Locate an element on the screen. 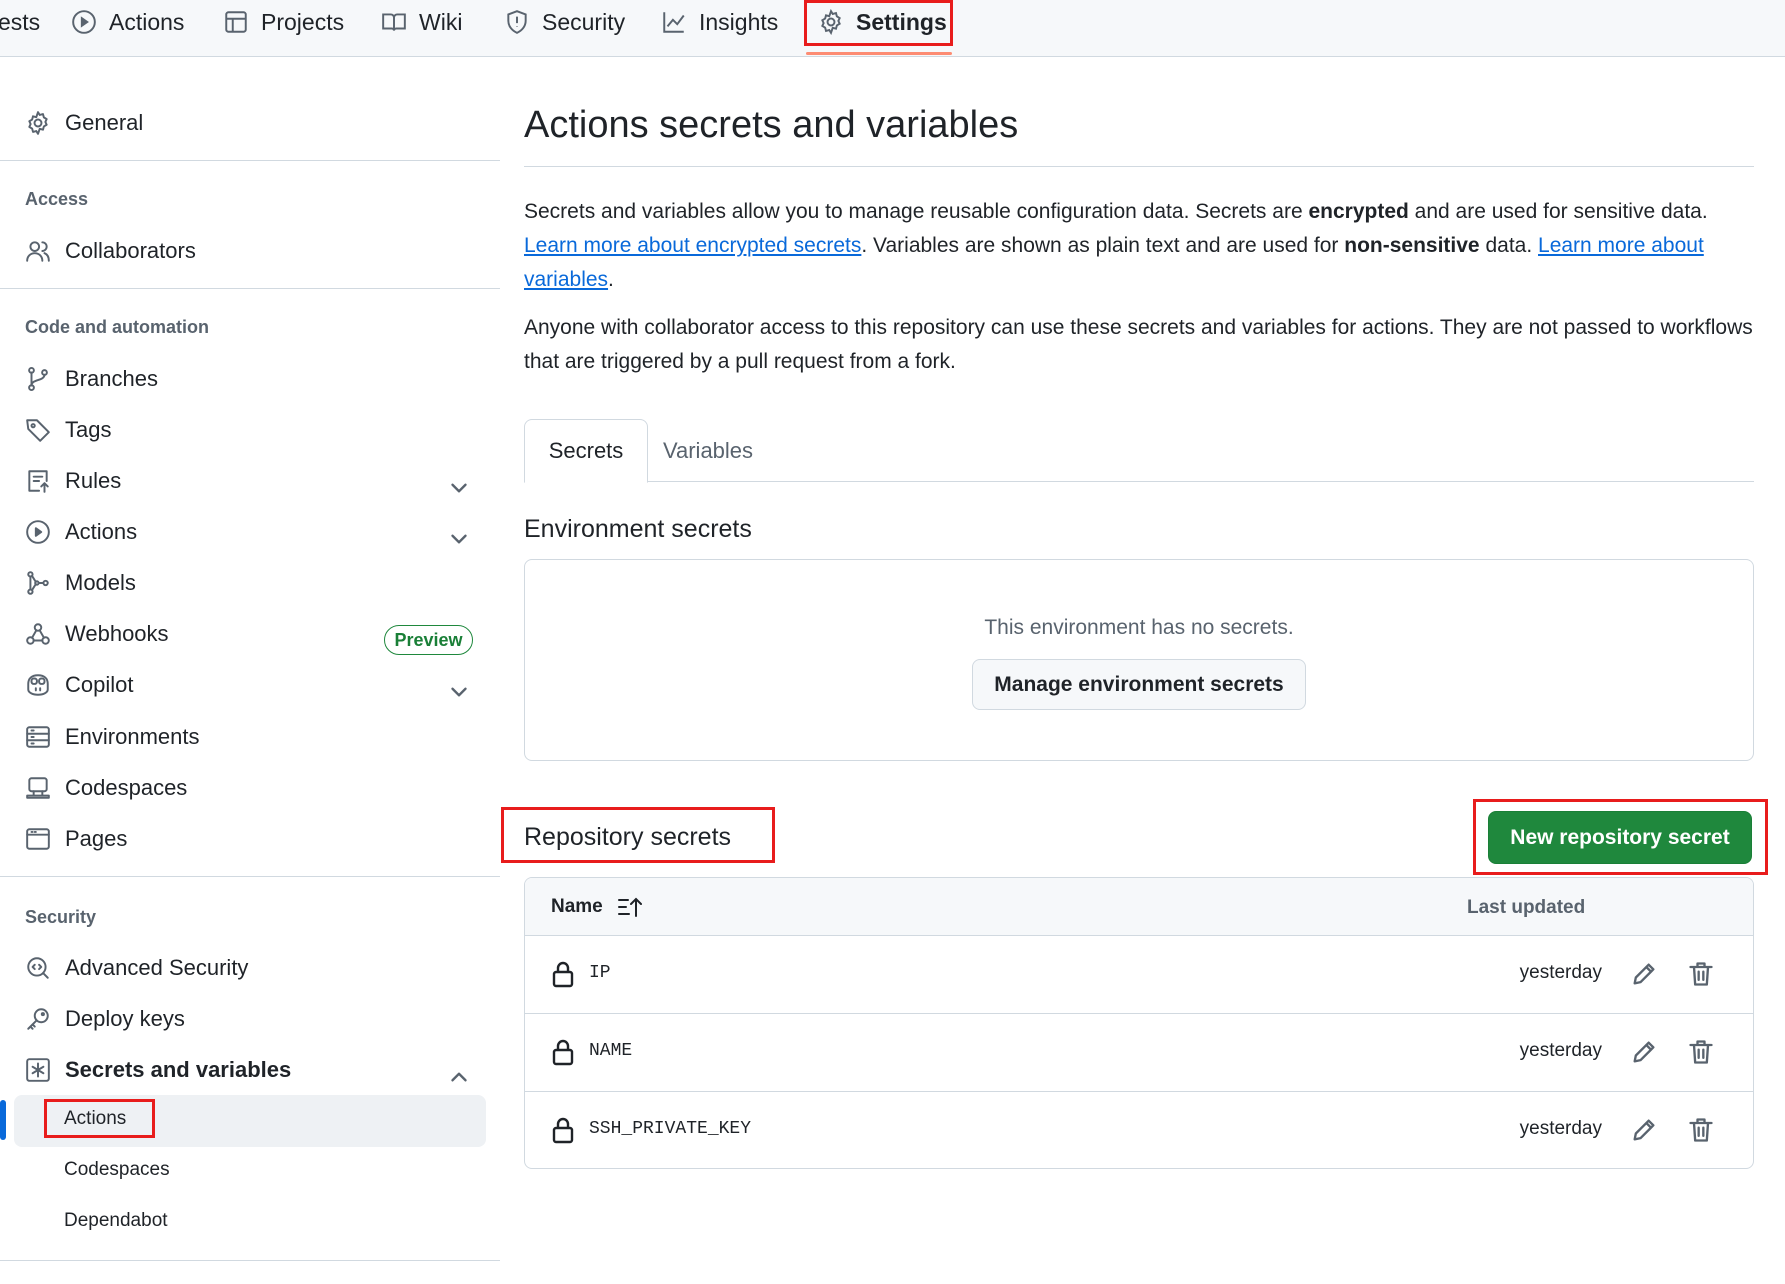 Image resolution: width=1785 pixels, height=1284 pixels. sidebar-subitem-codespaces: Codespaces is located at coordinates (117, 1170).